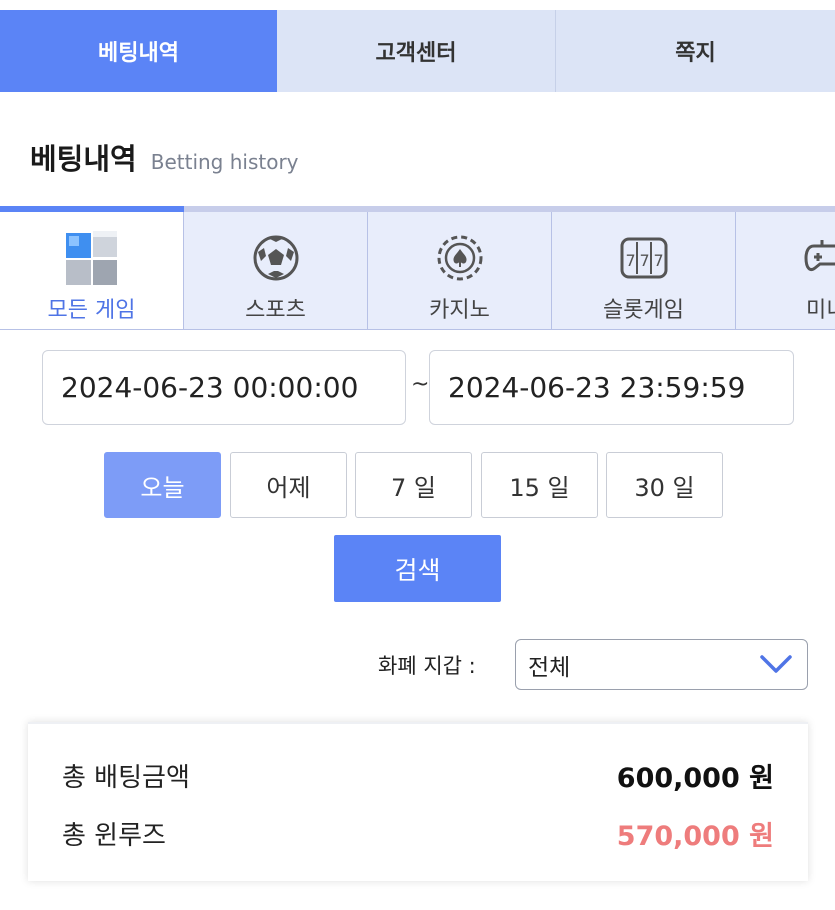 This screenshot has height=910, width=835. I want to click on tab-casino: 카지노, so click(460, 271).